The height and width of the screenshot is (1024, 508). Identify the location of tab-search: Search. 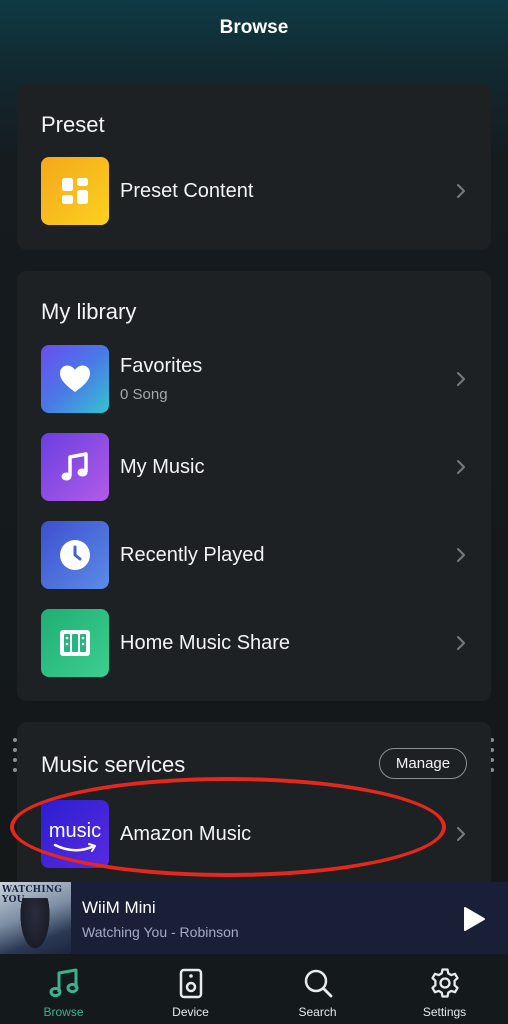
(317, 989).